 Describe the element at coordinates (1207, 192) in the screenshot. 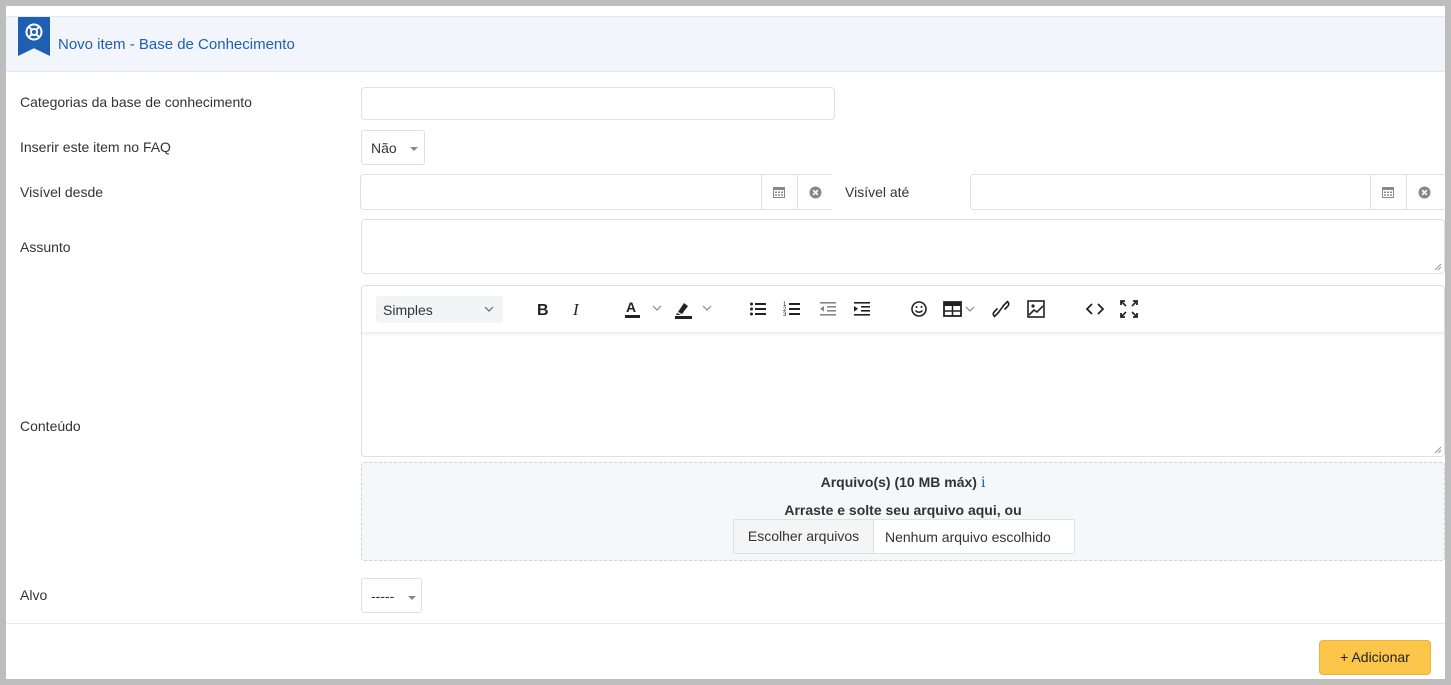

I see `visible-until-field` at that location.